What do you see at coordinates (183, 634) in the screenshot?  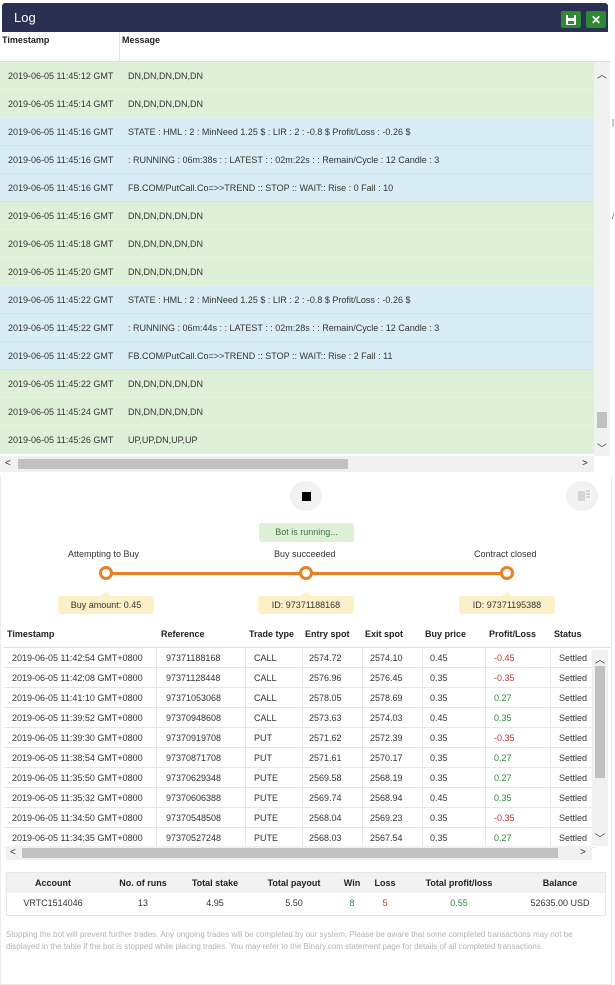 I see `tx-col-reference: Reference` at bounding box center [183, 634].